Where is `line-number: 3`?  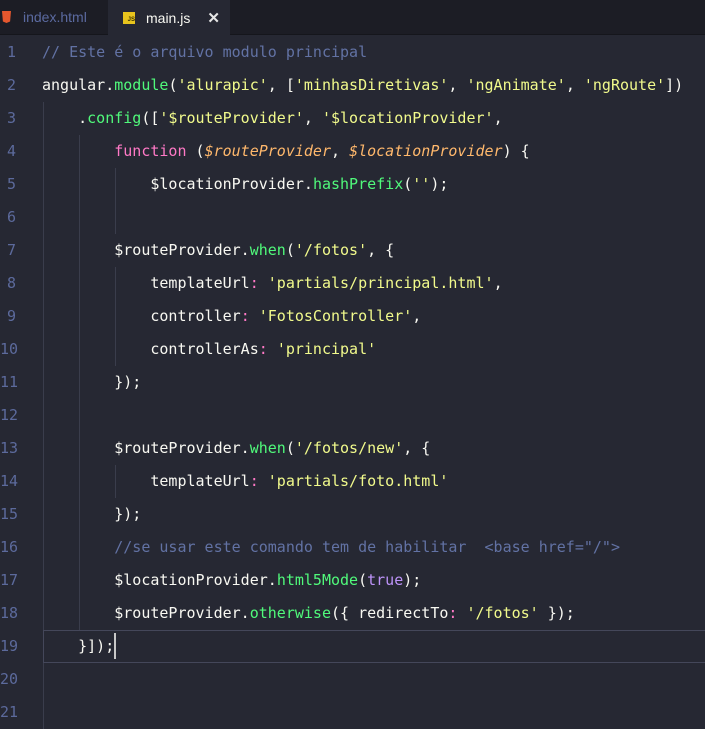 line-number: 3 is located at coordinates (11, 117).